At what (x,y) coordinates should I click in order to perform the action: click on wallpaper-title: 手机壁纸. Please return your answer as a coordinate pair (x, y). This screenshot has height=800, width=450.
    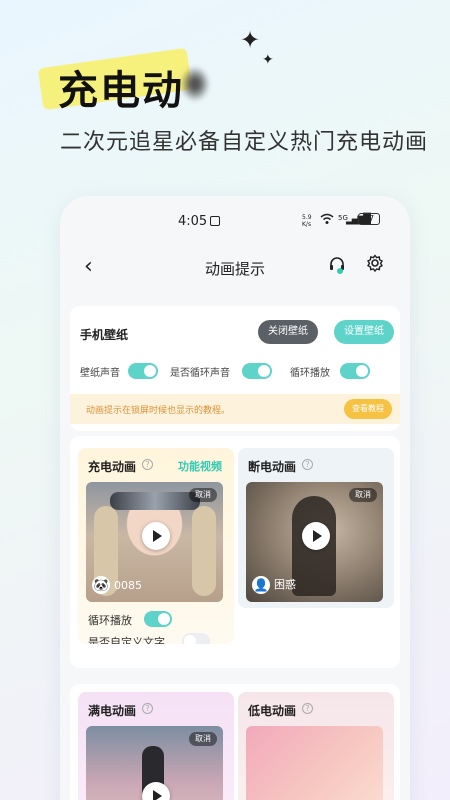
    Looking at the image, I should click on (104, 335).